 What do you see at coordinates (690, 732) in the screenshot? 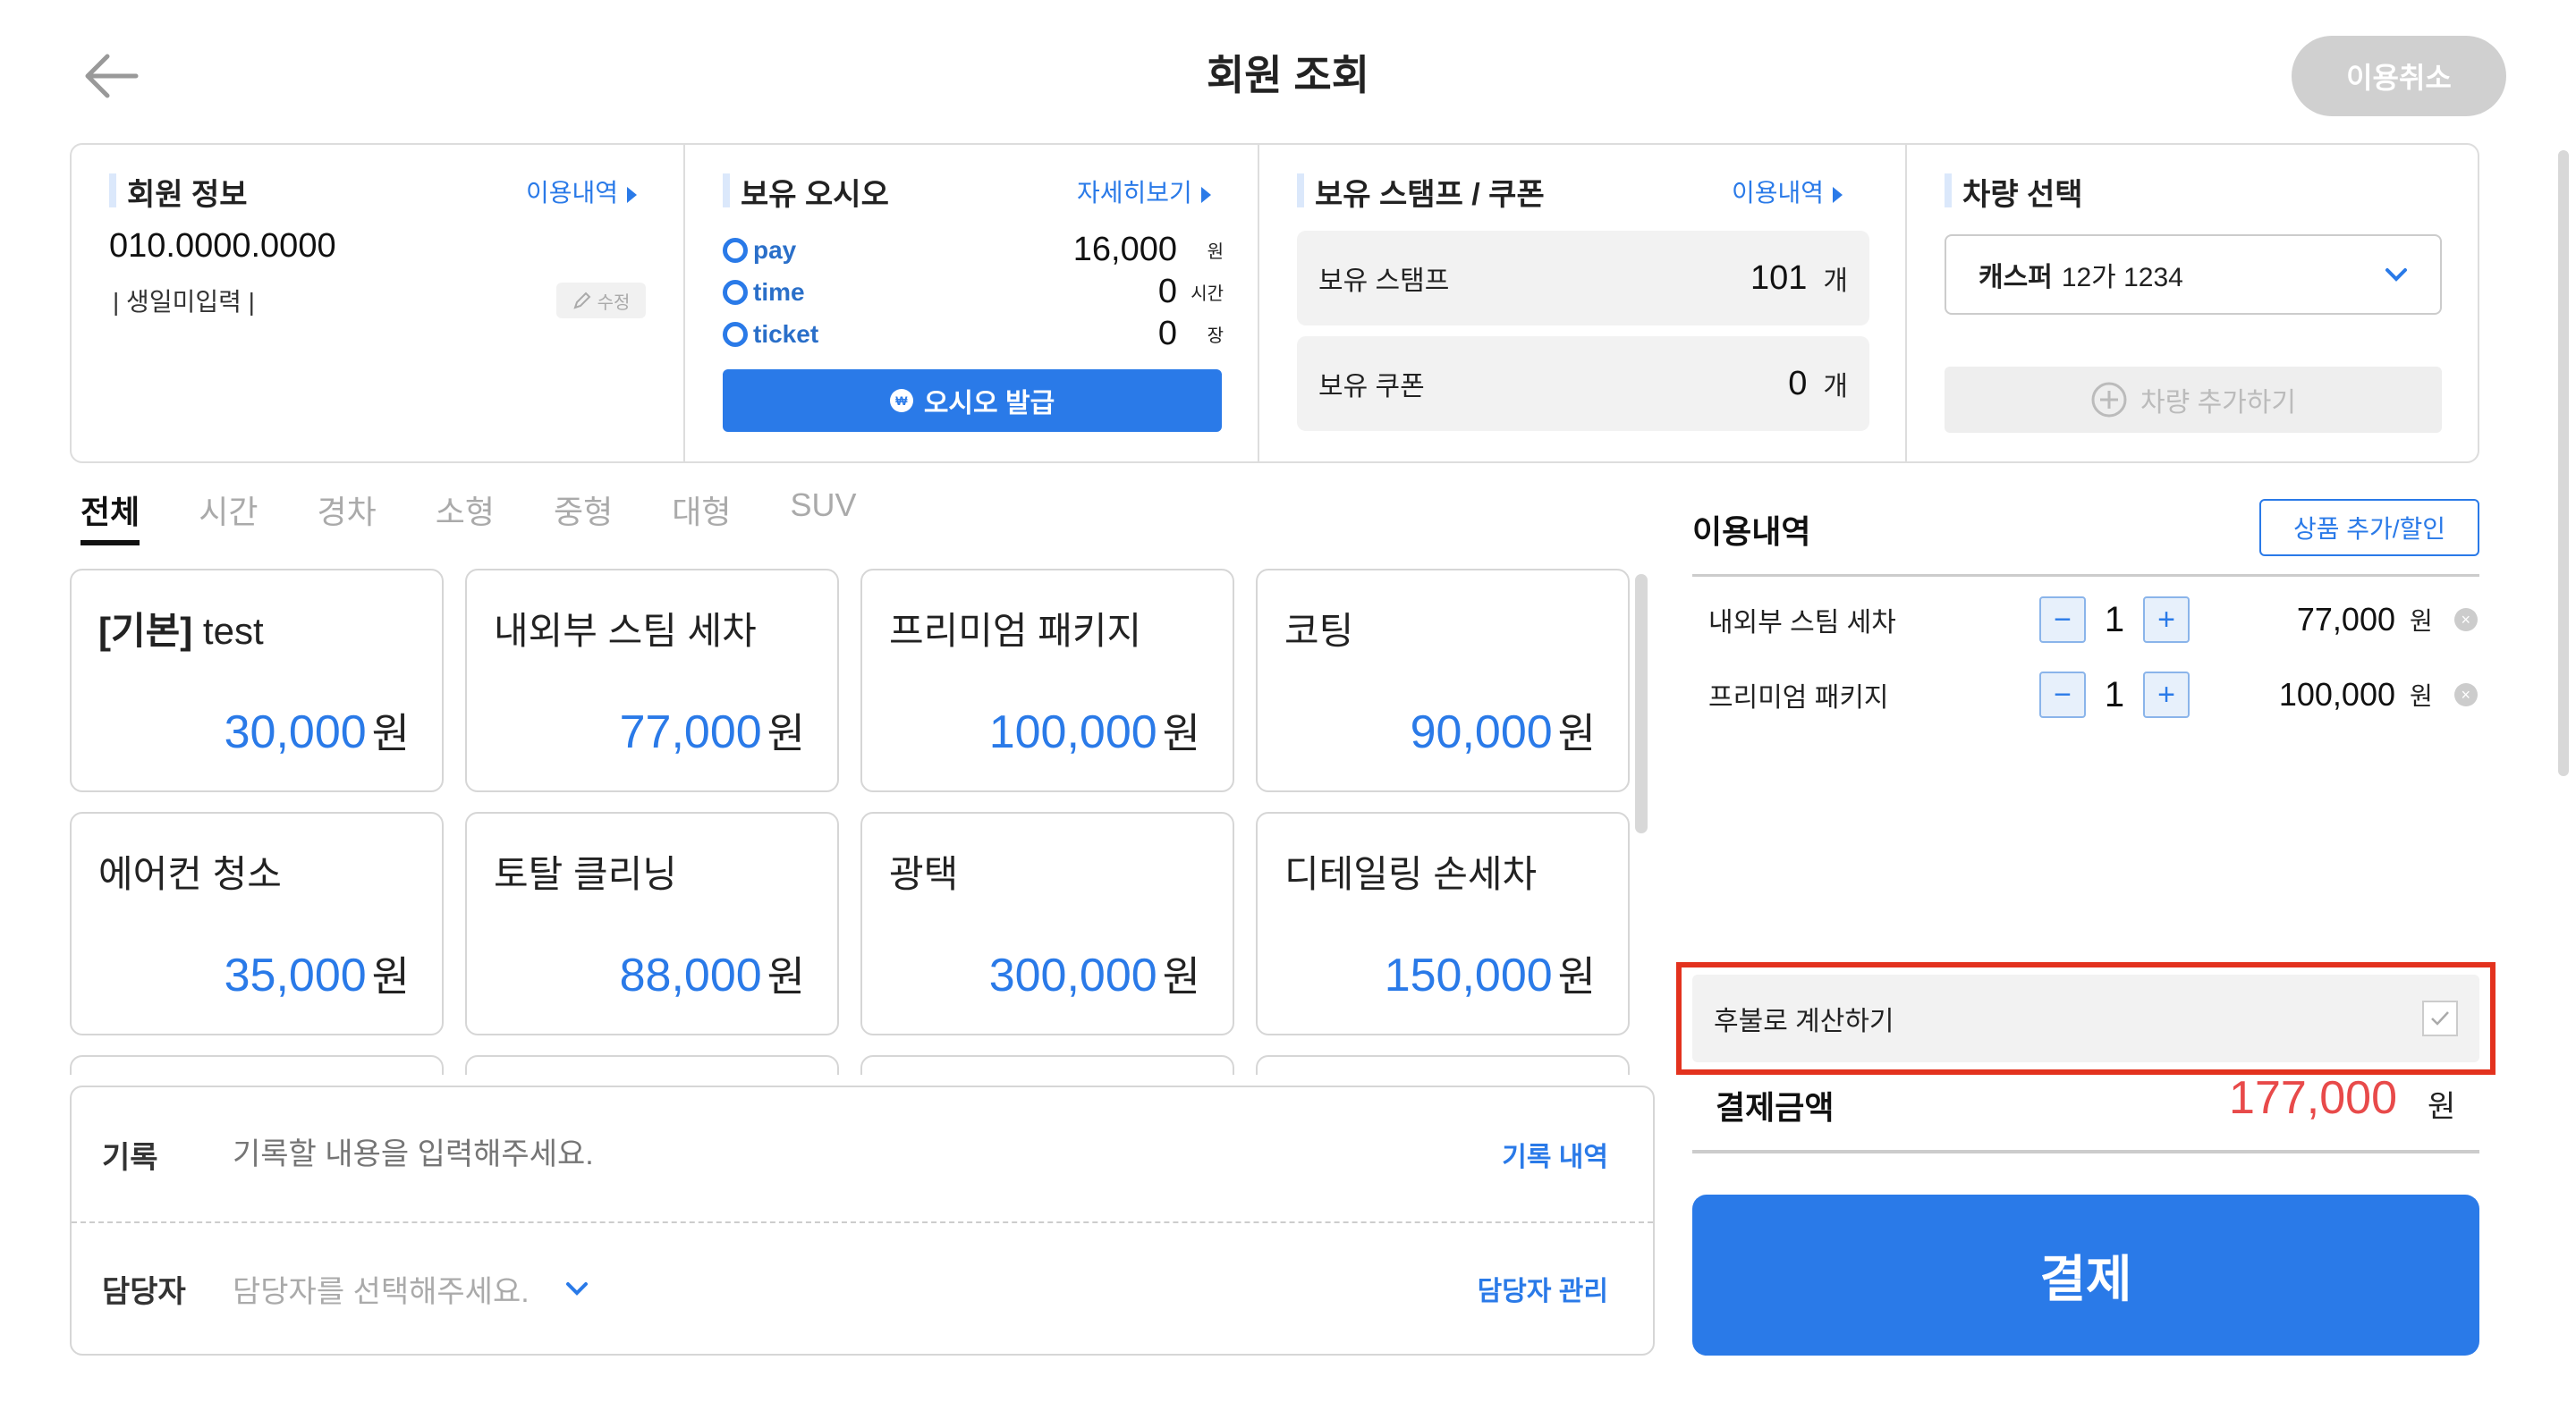
I see `product-price-value: 77,000` at bounding box center [690, 732].